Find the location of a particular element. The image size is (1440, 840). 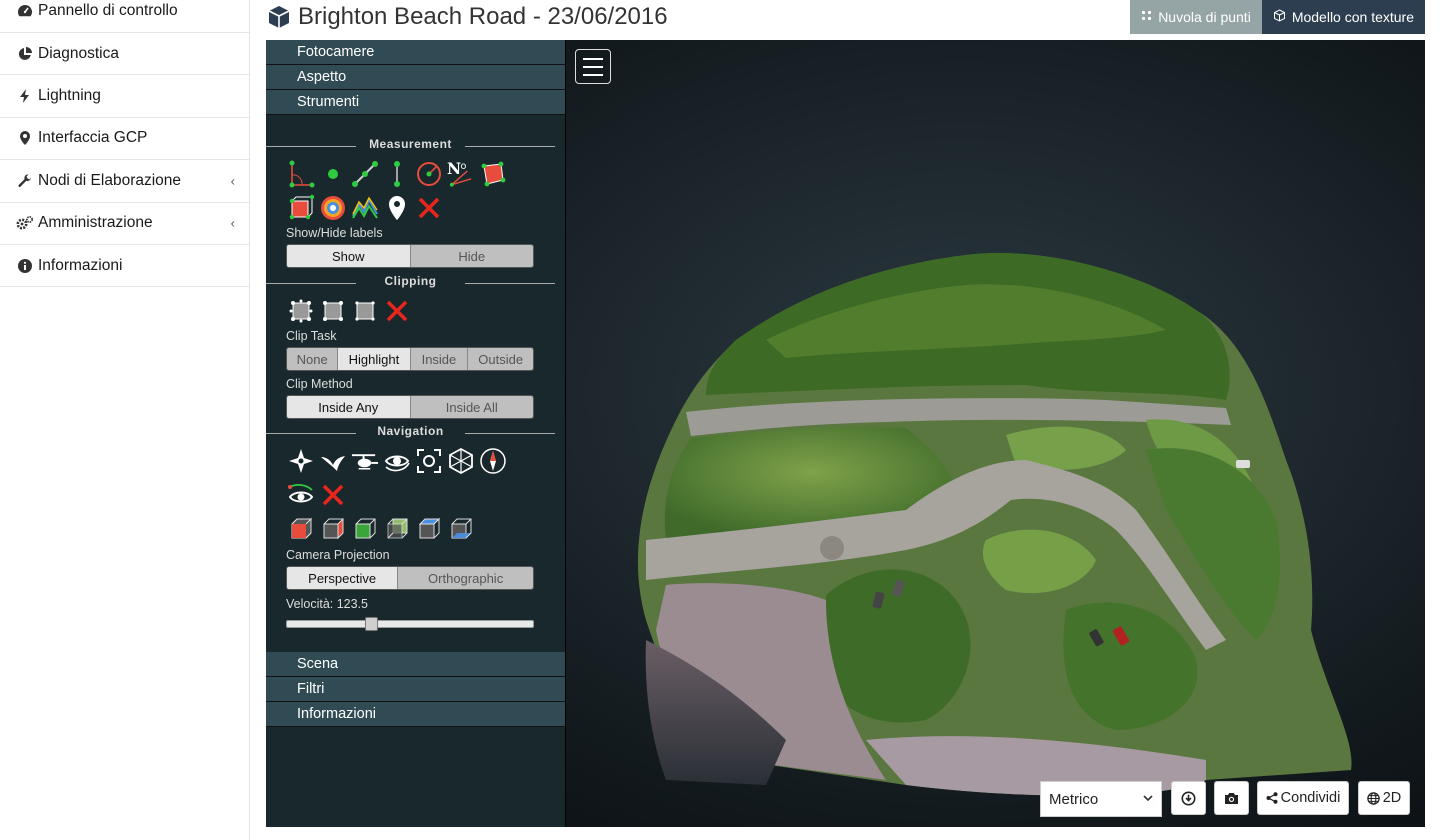

azimuth-measure-icon: No is located at coordinates (460, 174).